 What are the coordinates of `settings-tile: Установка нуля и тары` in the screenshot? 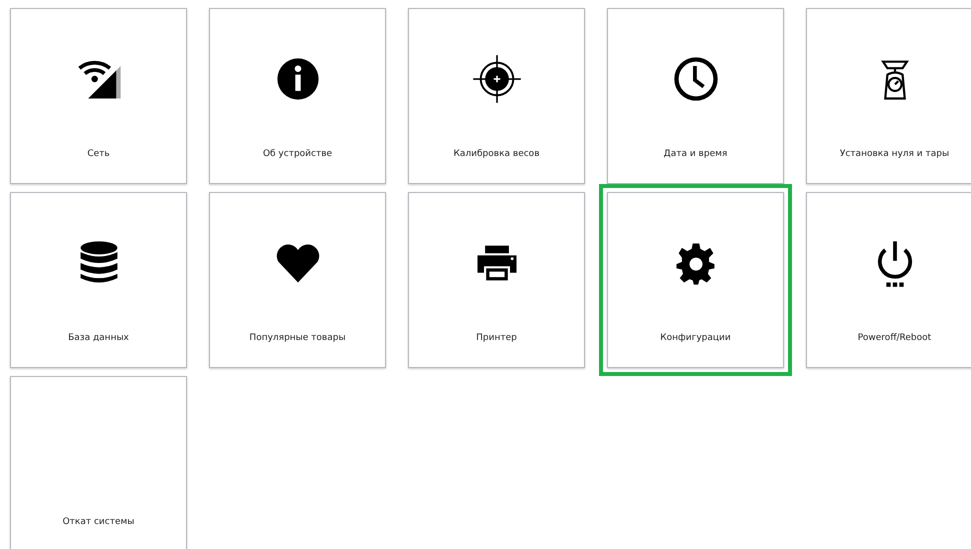 It's located at (888, 96).